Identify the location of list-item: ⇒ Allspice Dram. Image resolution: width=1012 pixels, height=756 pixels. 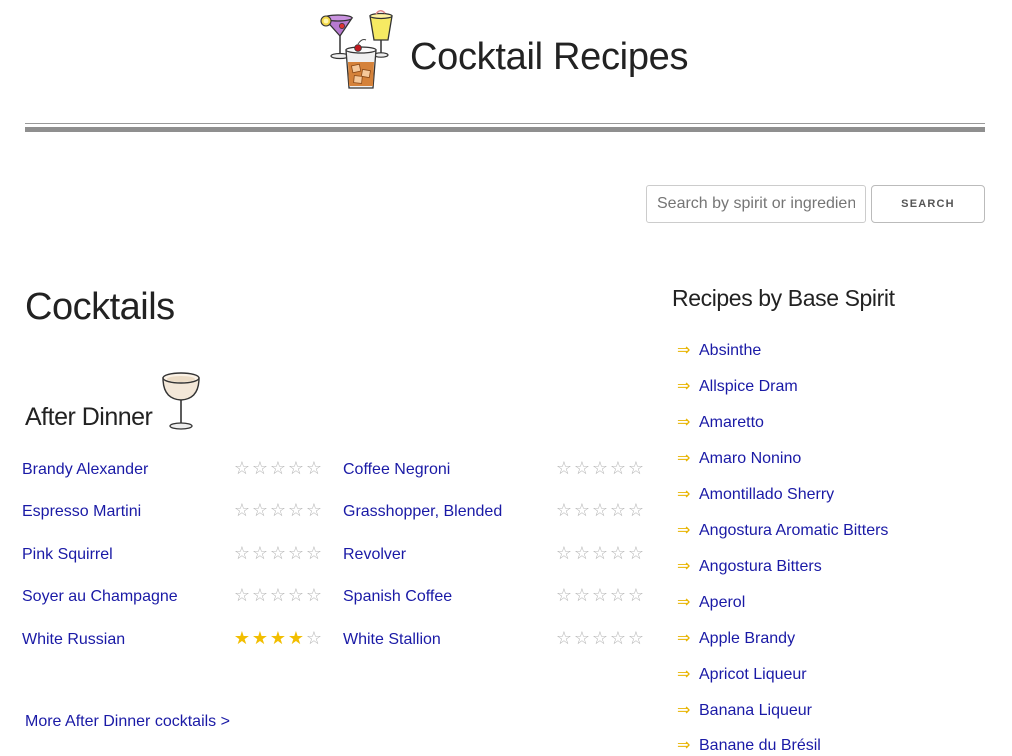
(737, 391).